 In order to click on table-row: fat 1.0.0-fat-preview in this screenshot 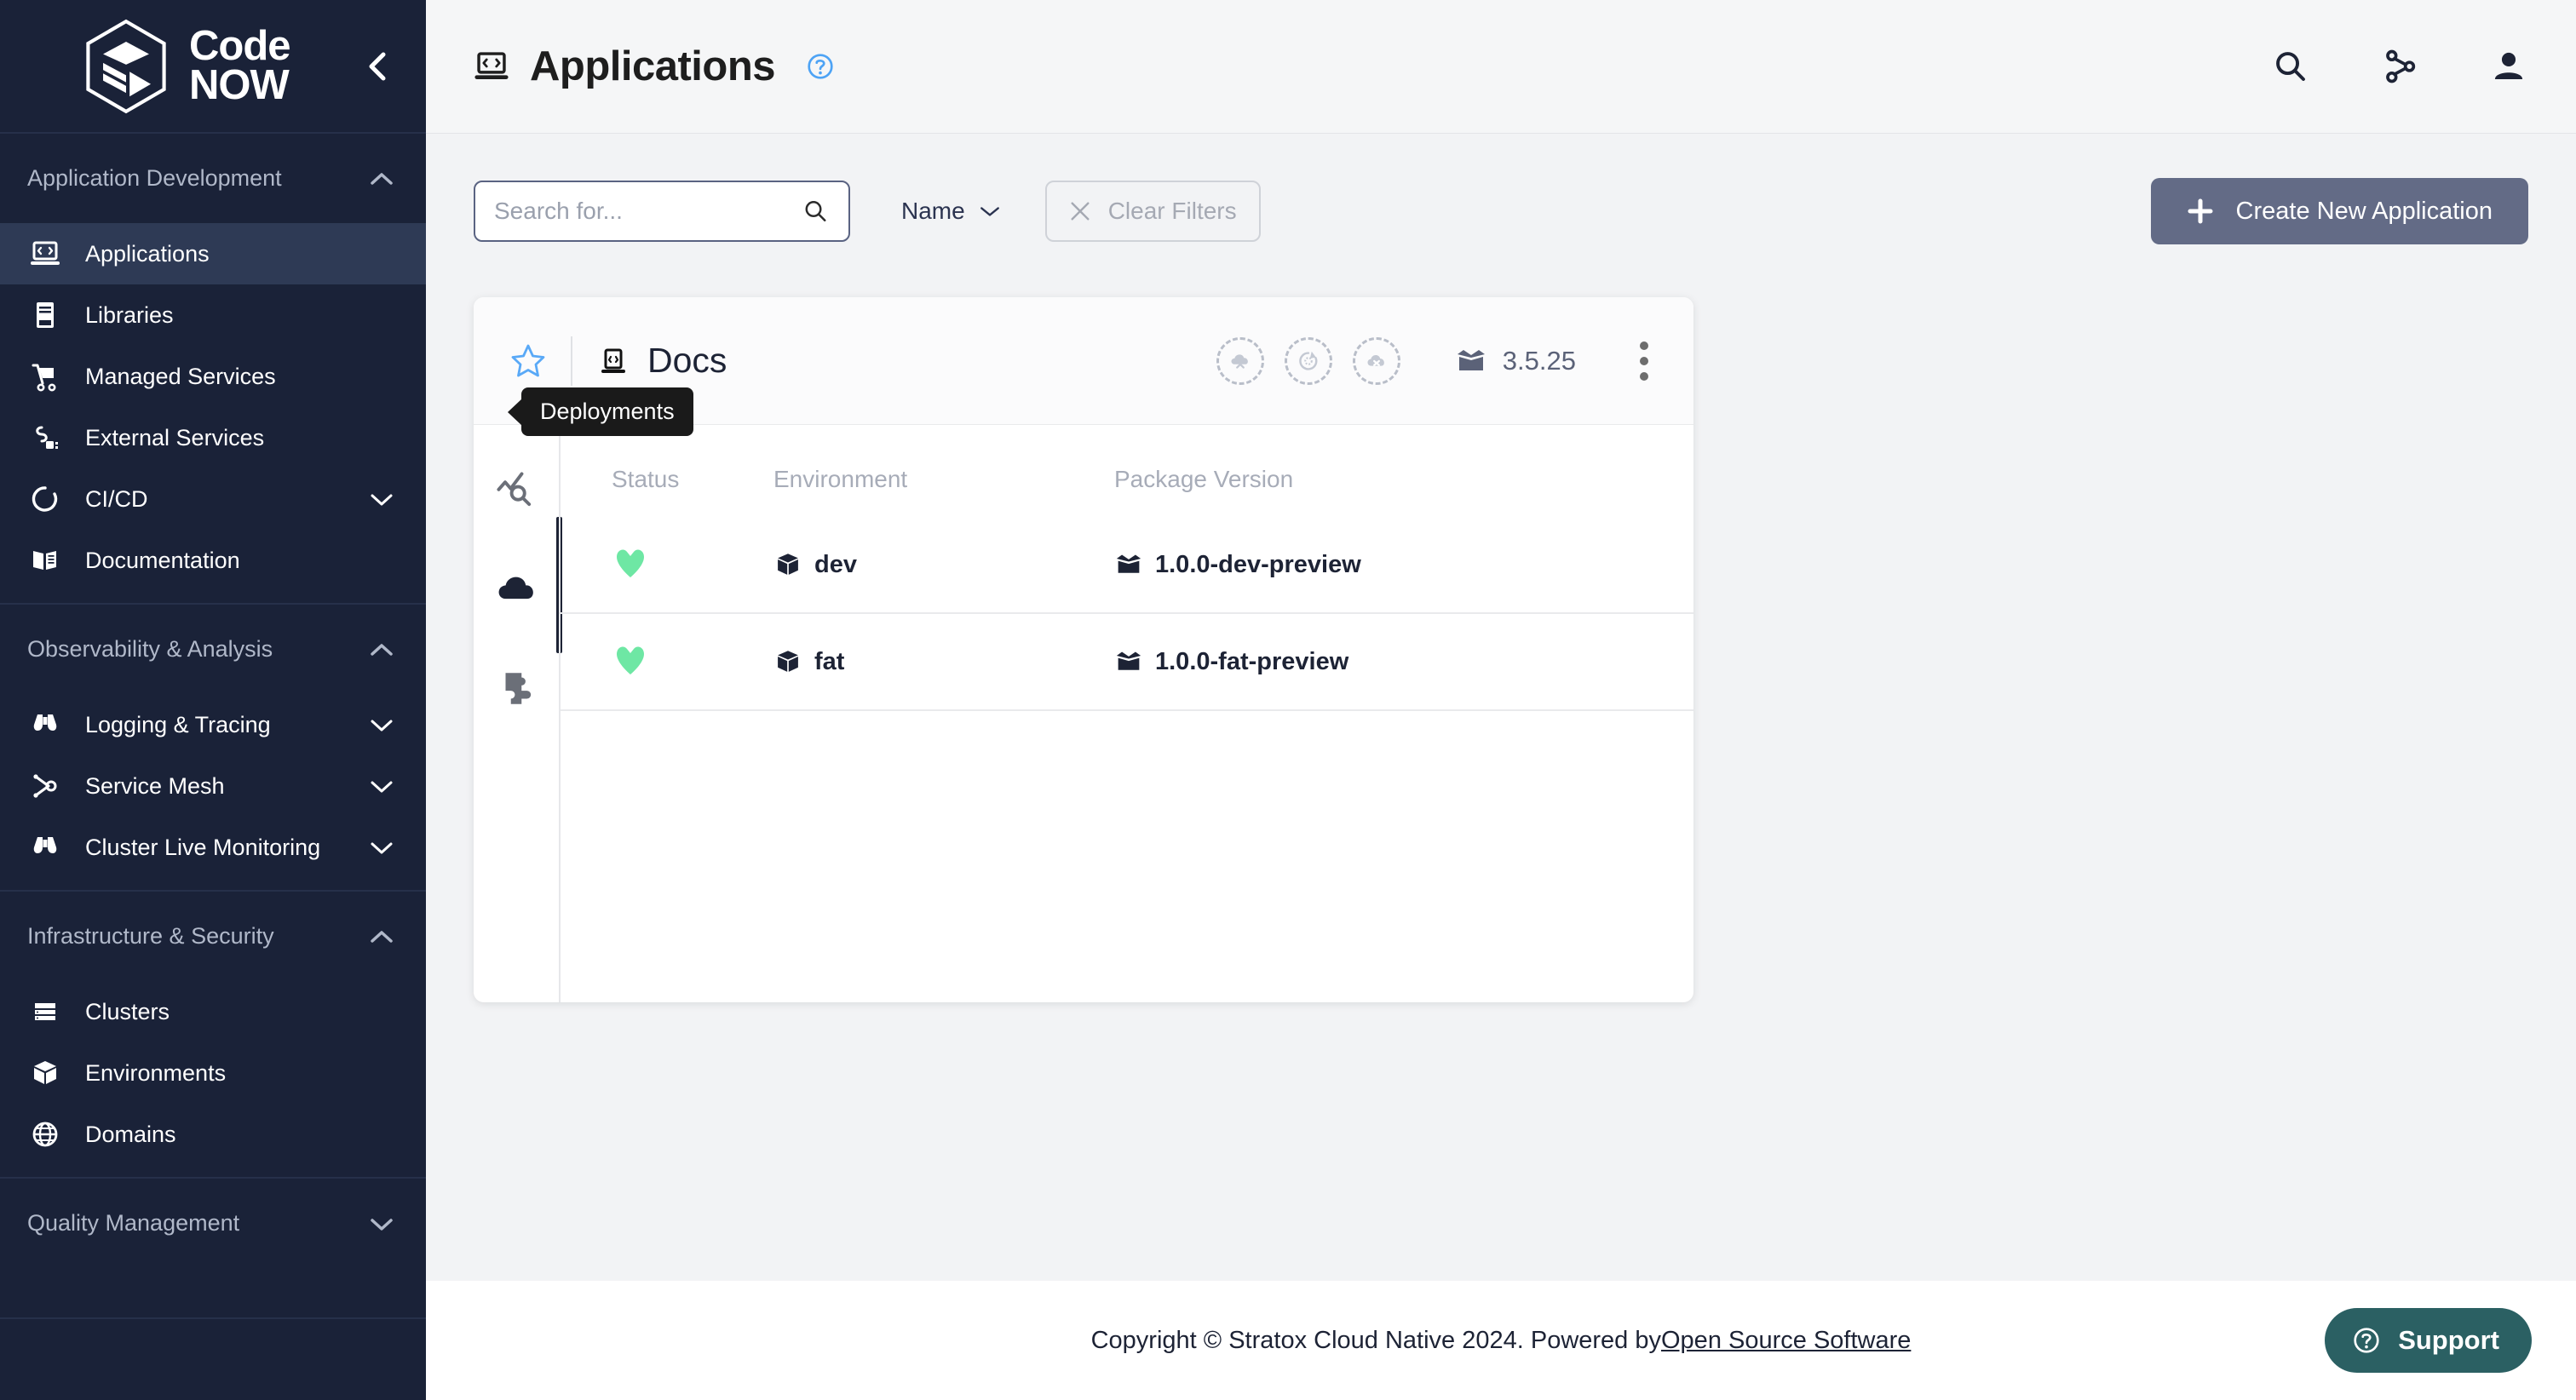, I will do `click(1127, 662)`.